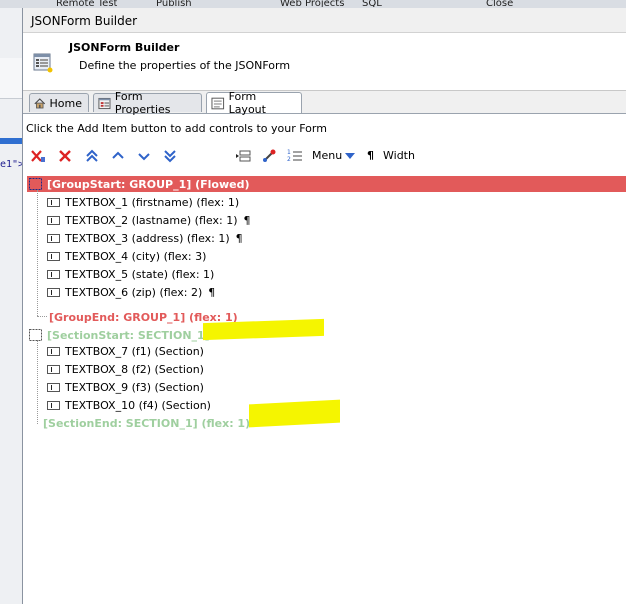 The height and width of the screenshot is (604, 626). Describe the element at coordinates (372, 3) in the screenshot. I see `background-tab: SQL` at that location.